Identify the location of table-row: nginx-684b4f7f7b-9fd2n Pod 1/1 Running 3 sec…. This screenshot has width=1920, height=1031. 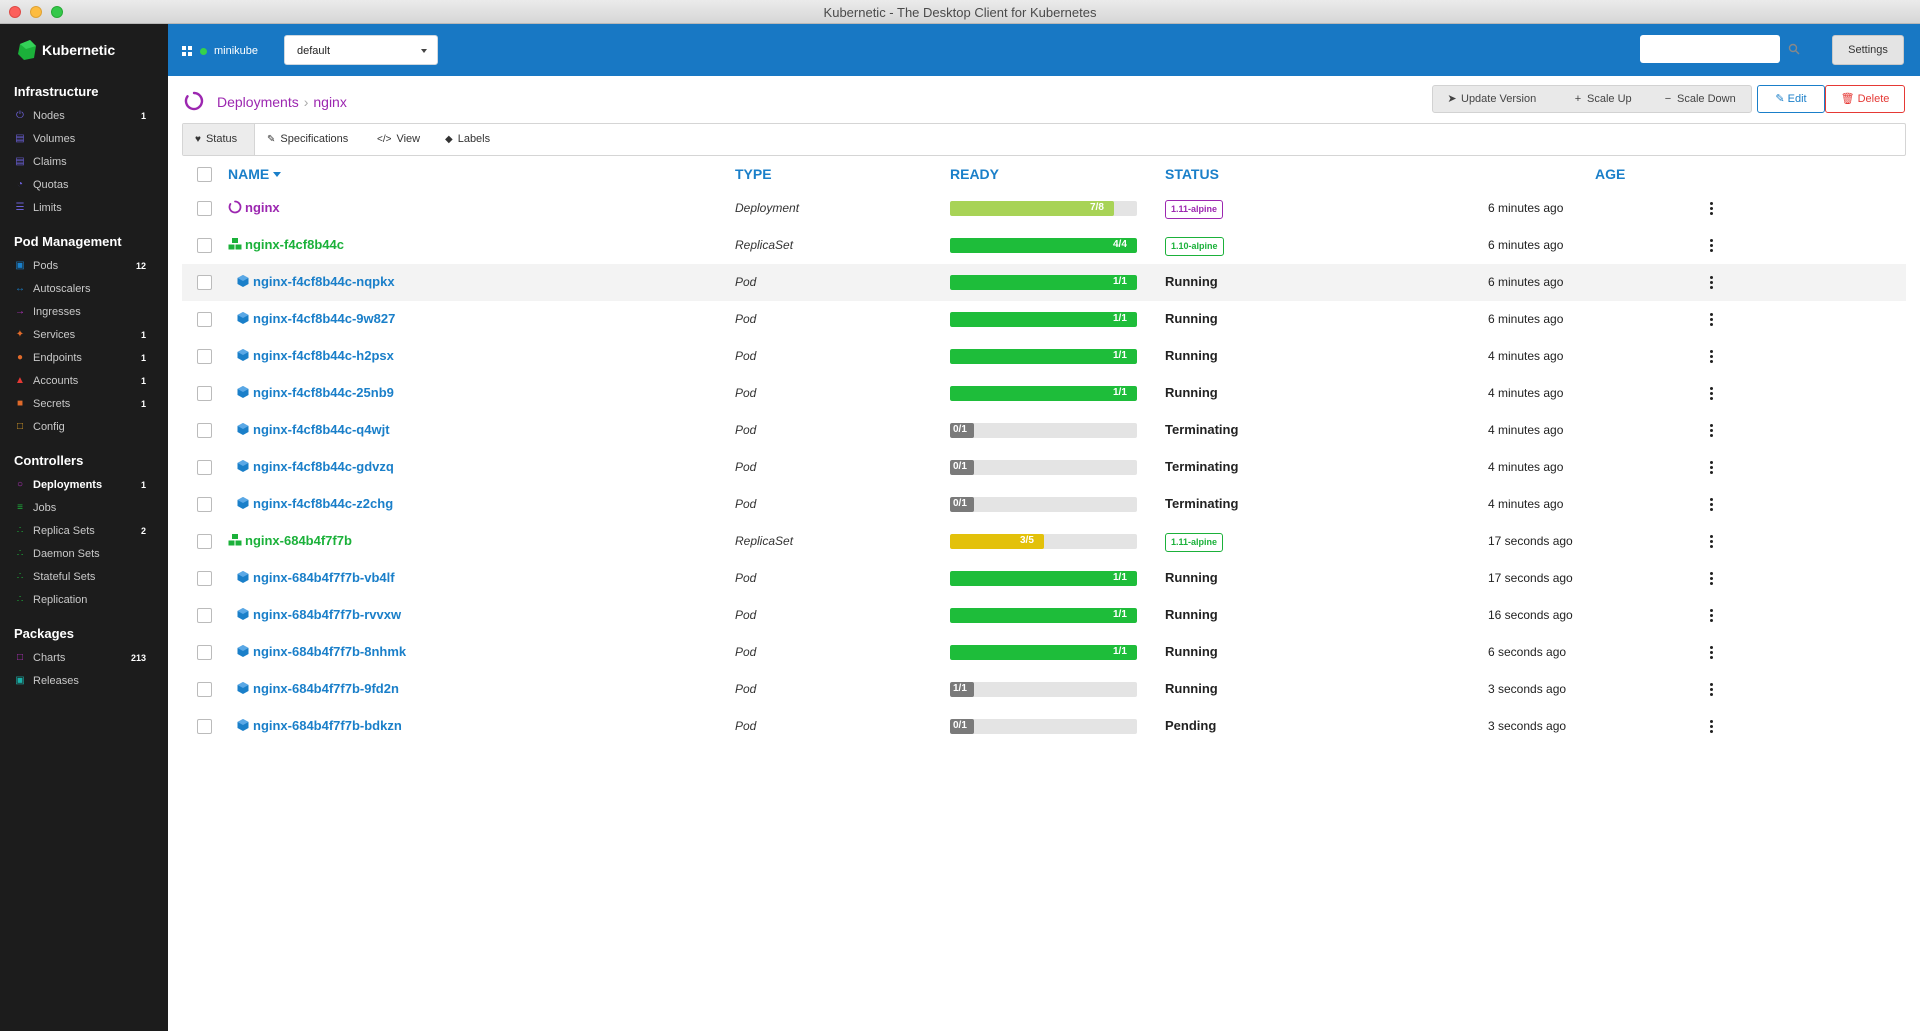
(1044, 689).